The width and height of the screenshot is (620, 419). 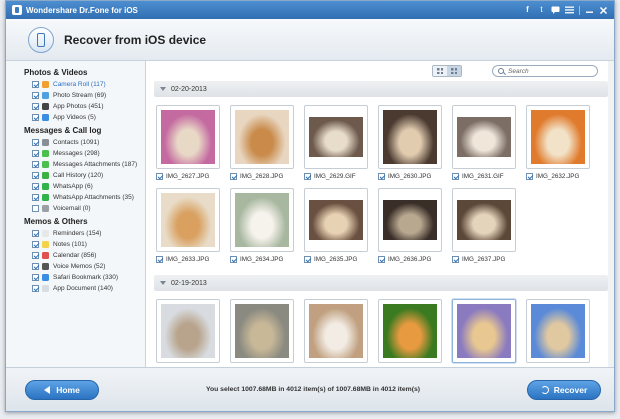 What do you see at coordinates (381, 283) in the screenshot?
I see `date-group-header: 02-19-2013` at bounding box center [381, 283].